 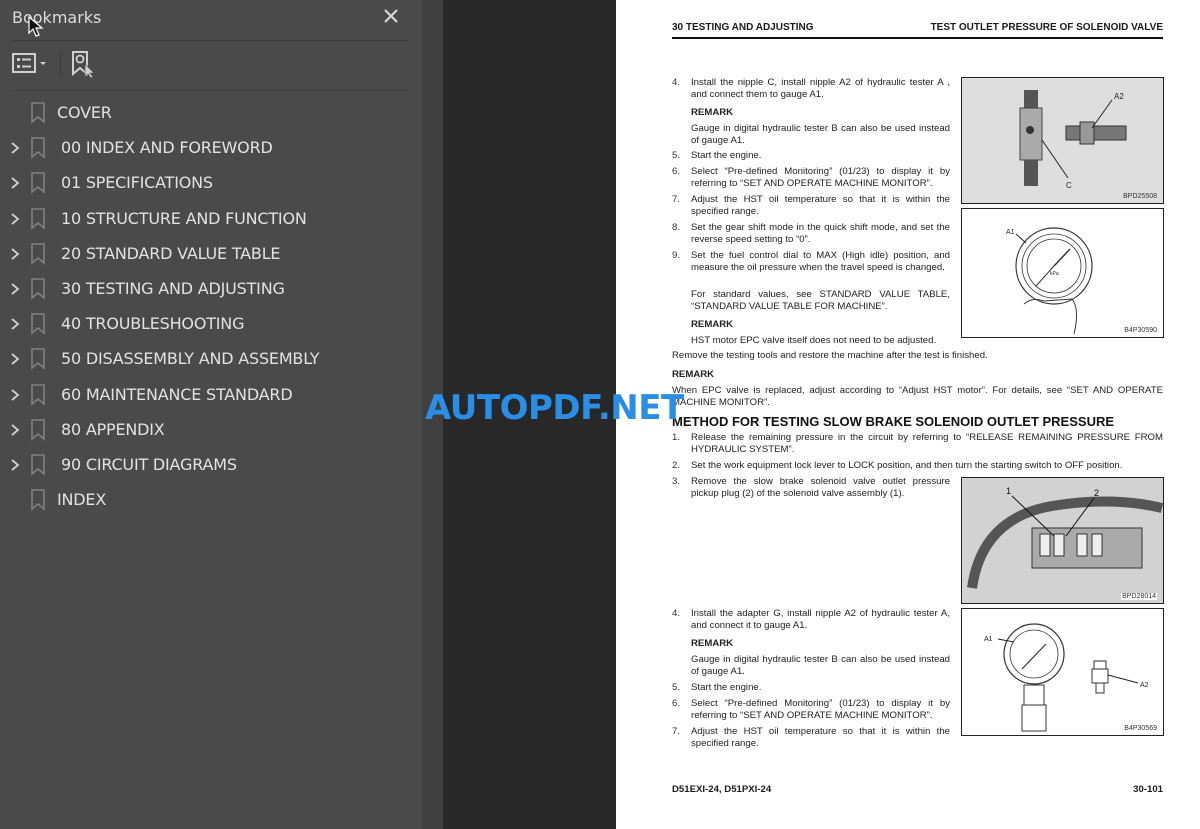 I want to click on gauge-illustration: A1 kPa, so click(x=1049, y=281).